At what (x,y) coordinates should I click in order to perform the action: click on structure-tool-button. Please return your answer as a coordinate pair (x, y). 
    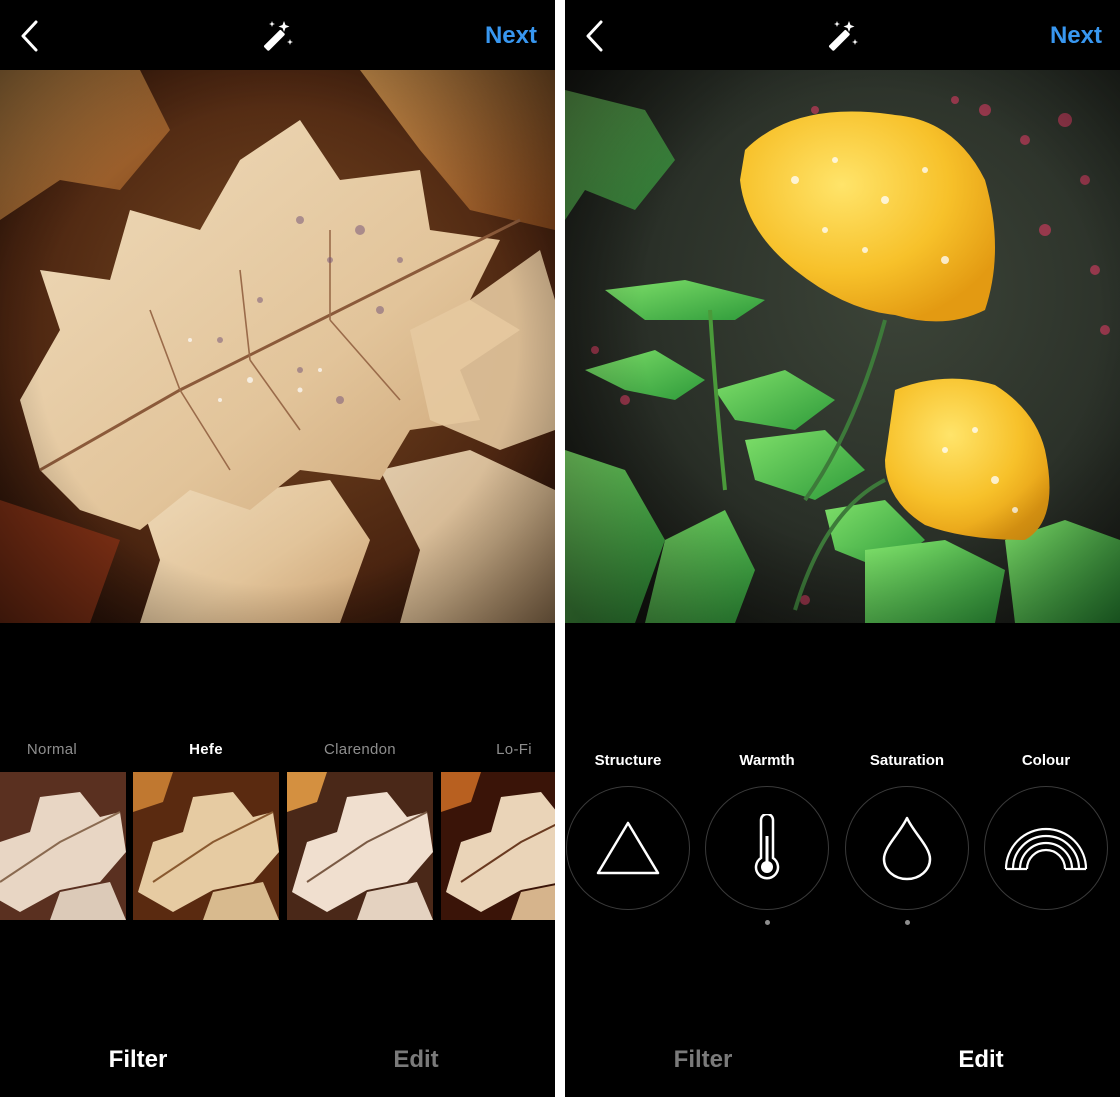
    Looking at the image, I should click on (628, 848).